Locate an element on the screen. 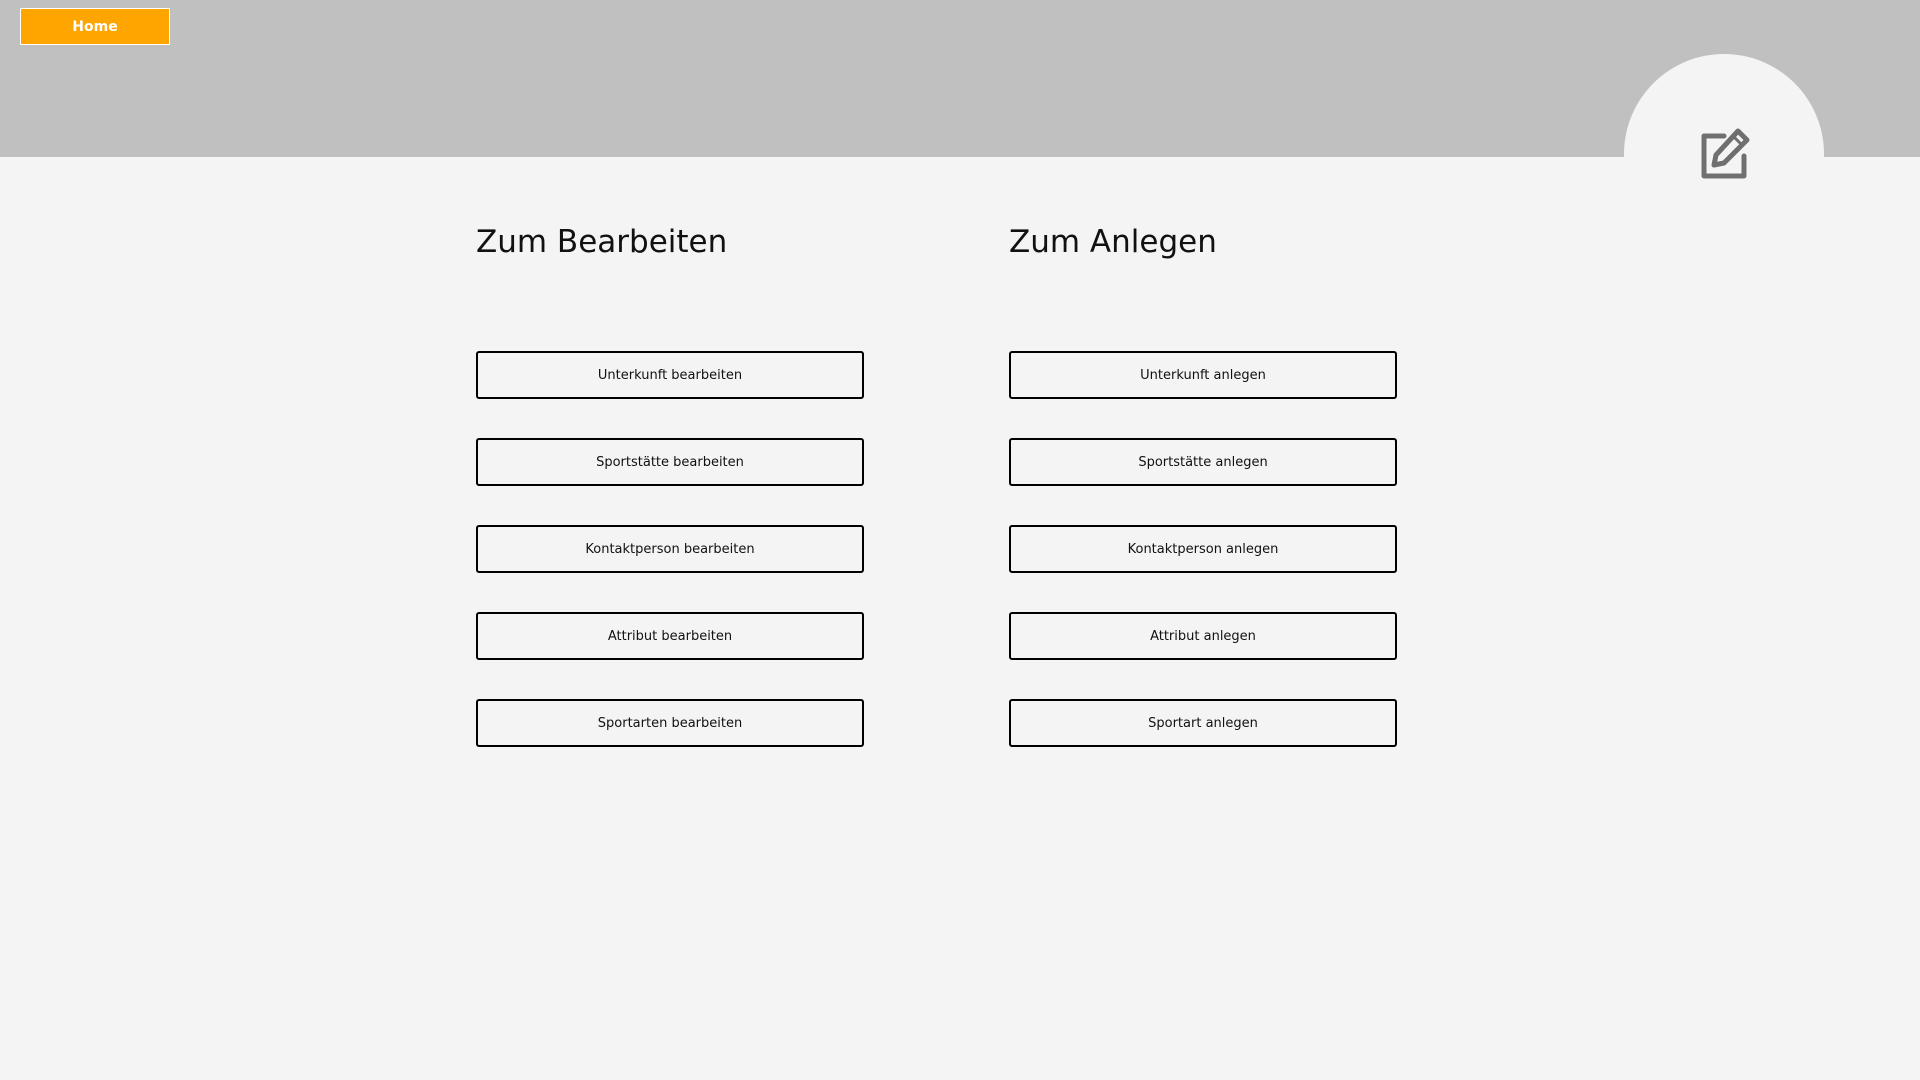 The image size is (1920, 1080). kontaktperson-bearbeiten-button: Kontaktperson bearbeiten is located at coordinates (670, 549).